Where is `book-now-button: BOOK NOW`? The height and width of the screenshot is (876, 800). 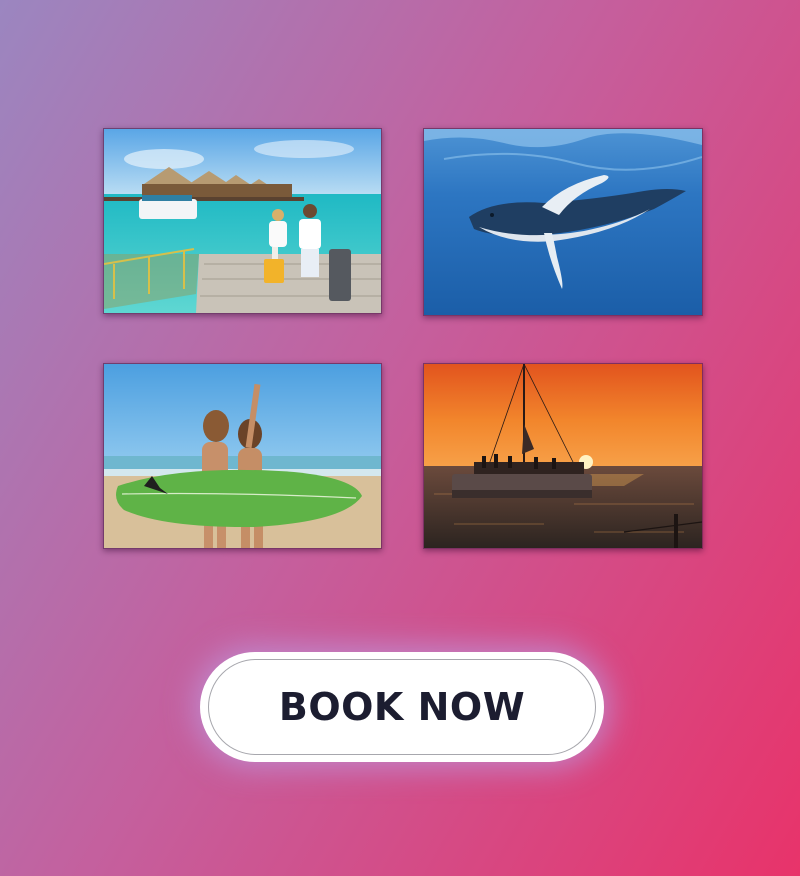 book-now-button: BOOK NOW is located at coordinates (402, 707).